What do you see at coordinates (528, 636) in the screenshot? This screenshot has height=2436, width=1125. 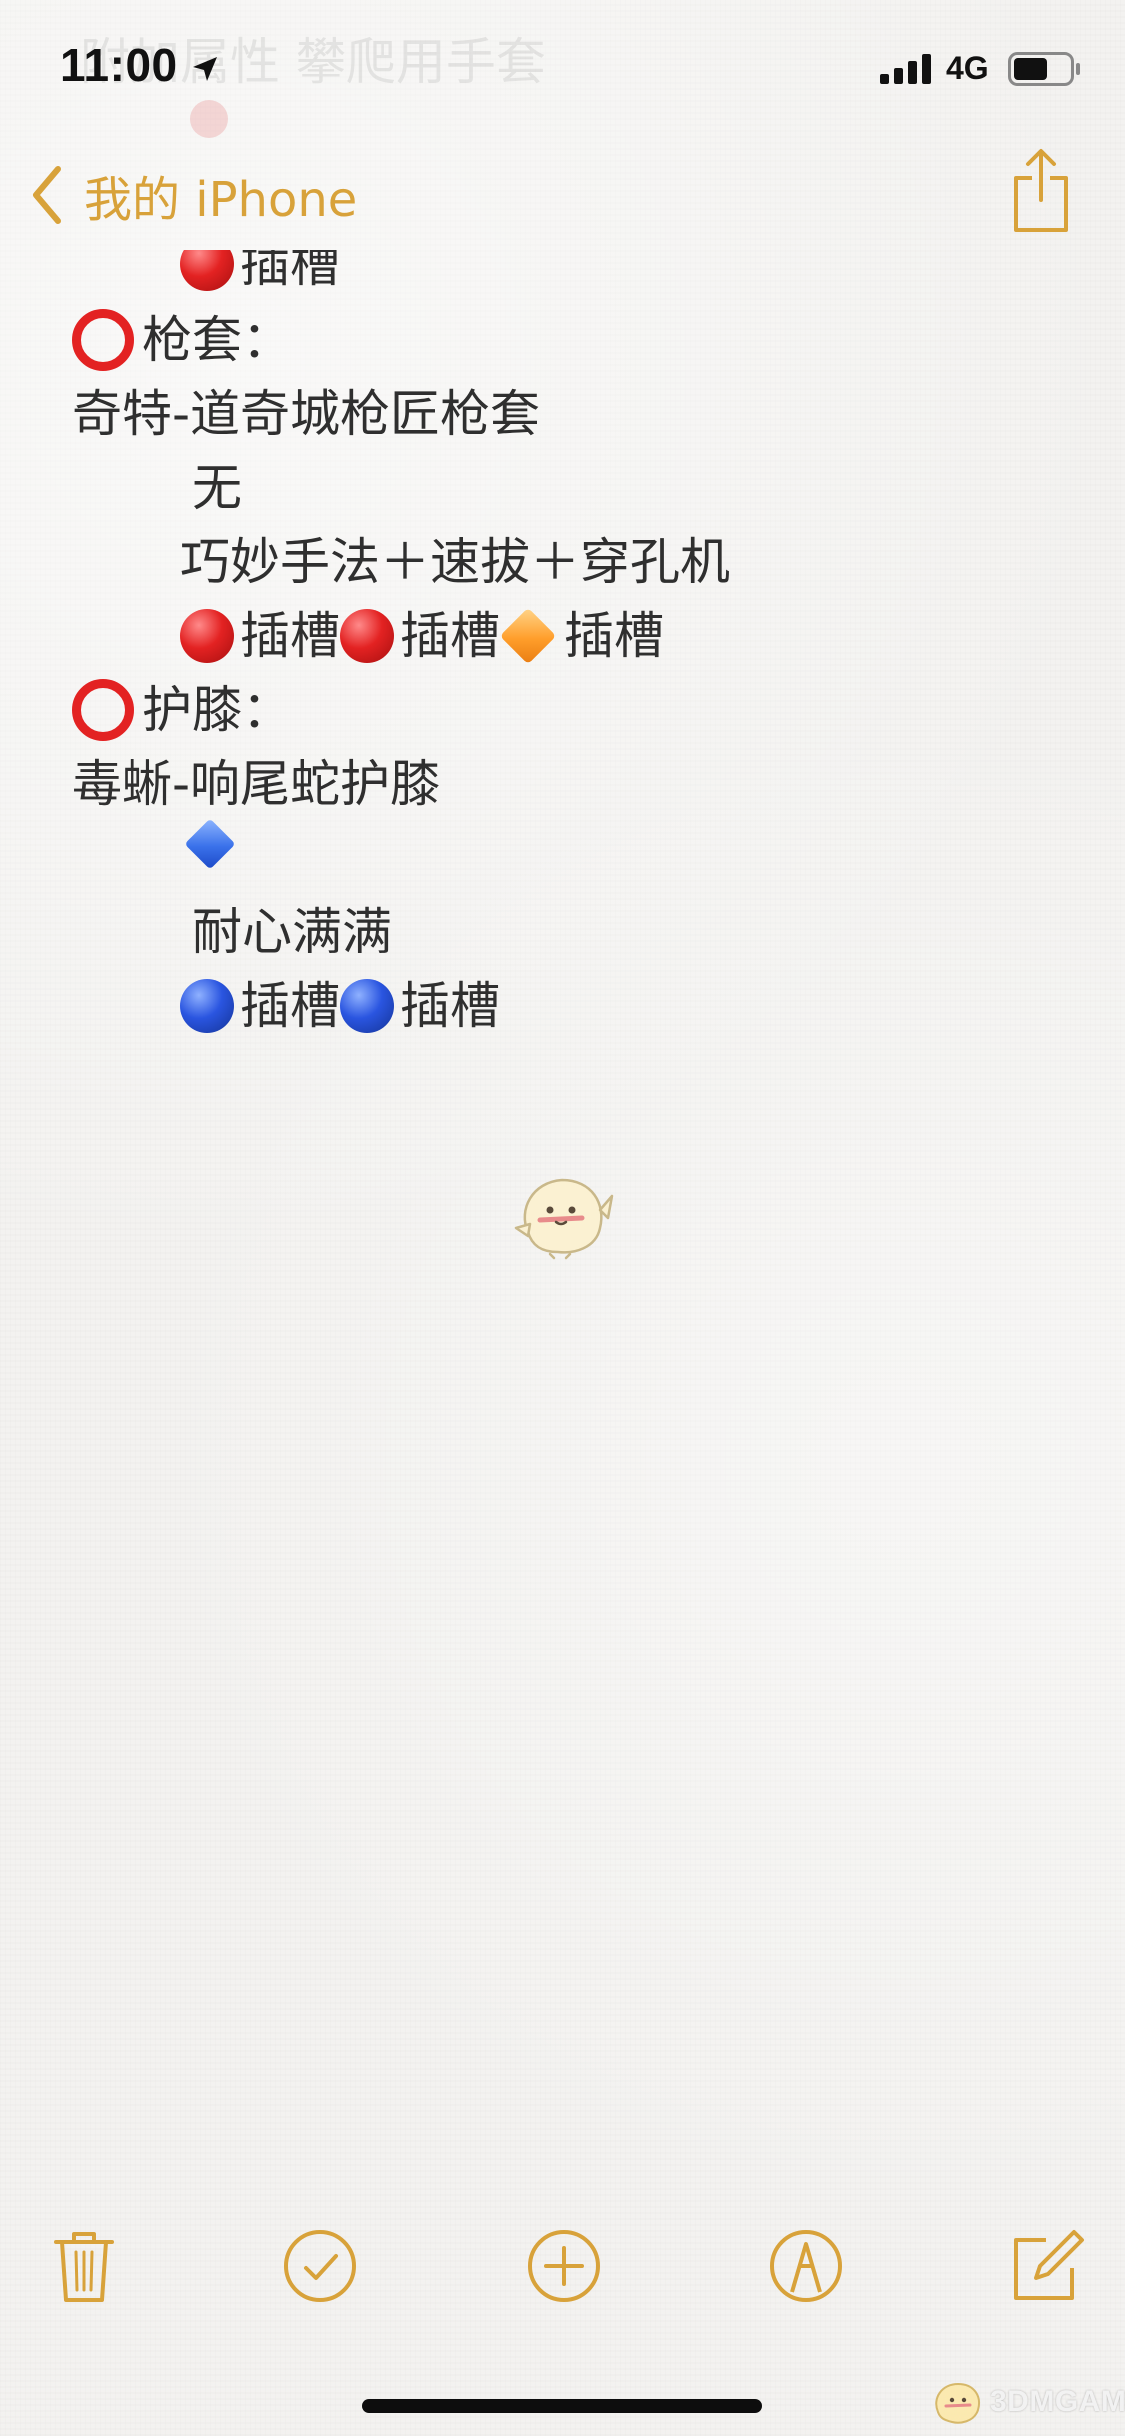 I see `orange-diamond-icon` at bounding box center [528, 636].